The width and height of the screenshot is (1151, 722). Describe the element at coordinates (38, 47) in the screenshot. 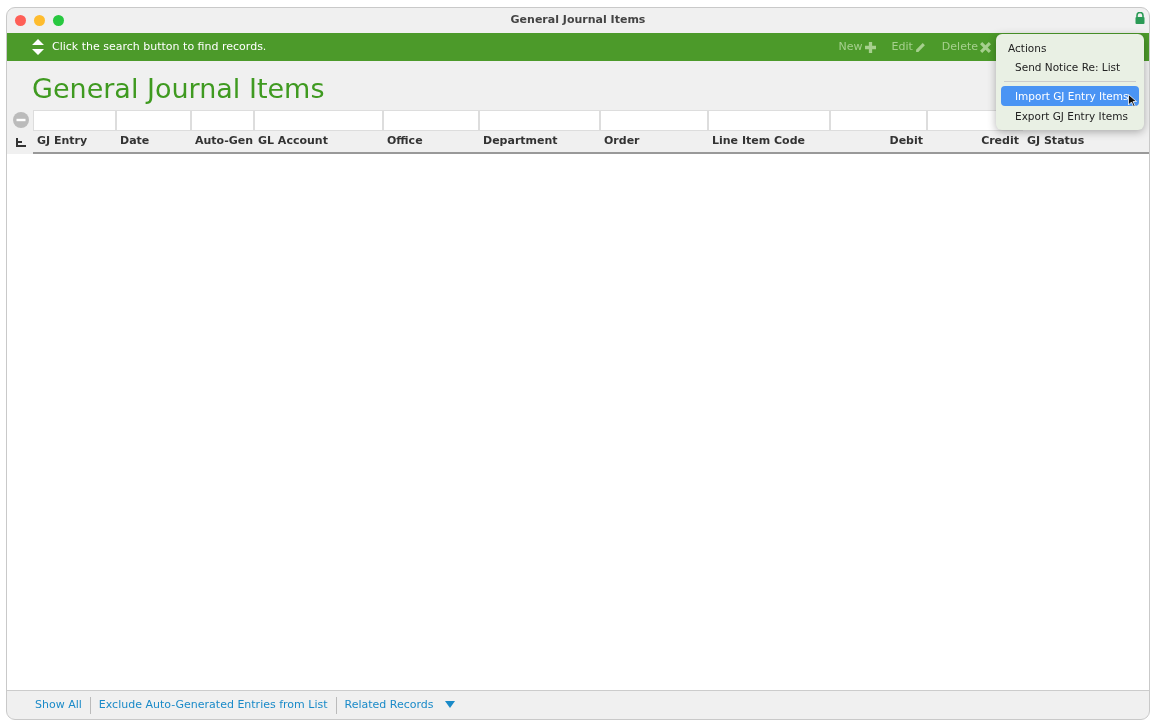

I see `sort-arrows-icon` at that location.